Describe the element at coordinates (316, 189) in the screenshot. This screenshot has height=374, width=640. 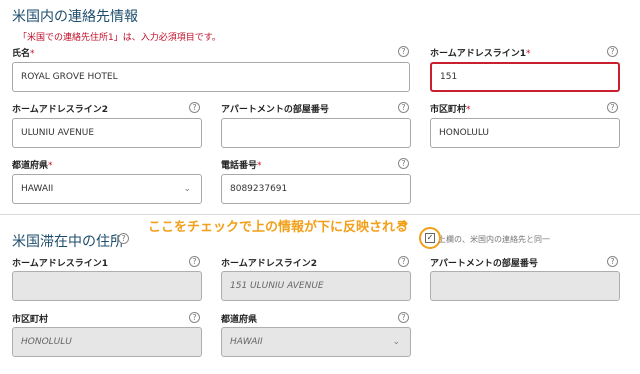
I see `phone-input: 8089237691` at that location.